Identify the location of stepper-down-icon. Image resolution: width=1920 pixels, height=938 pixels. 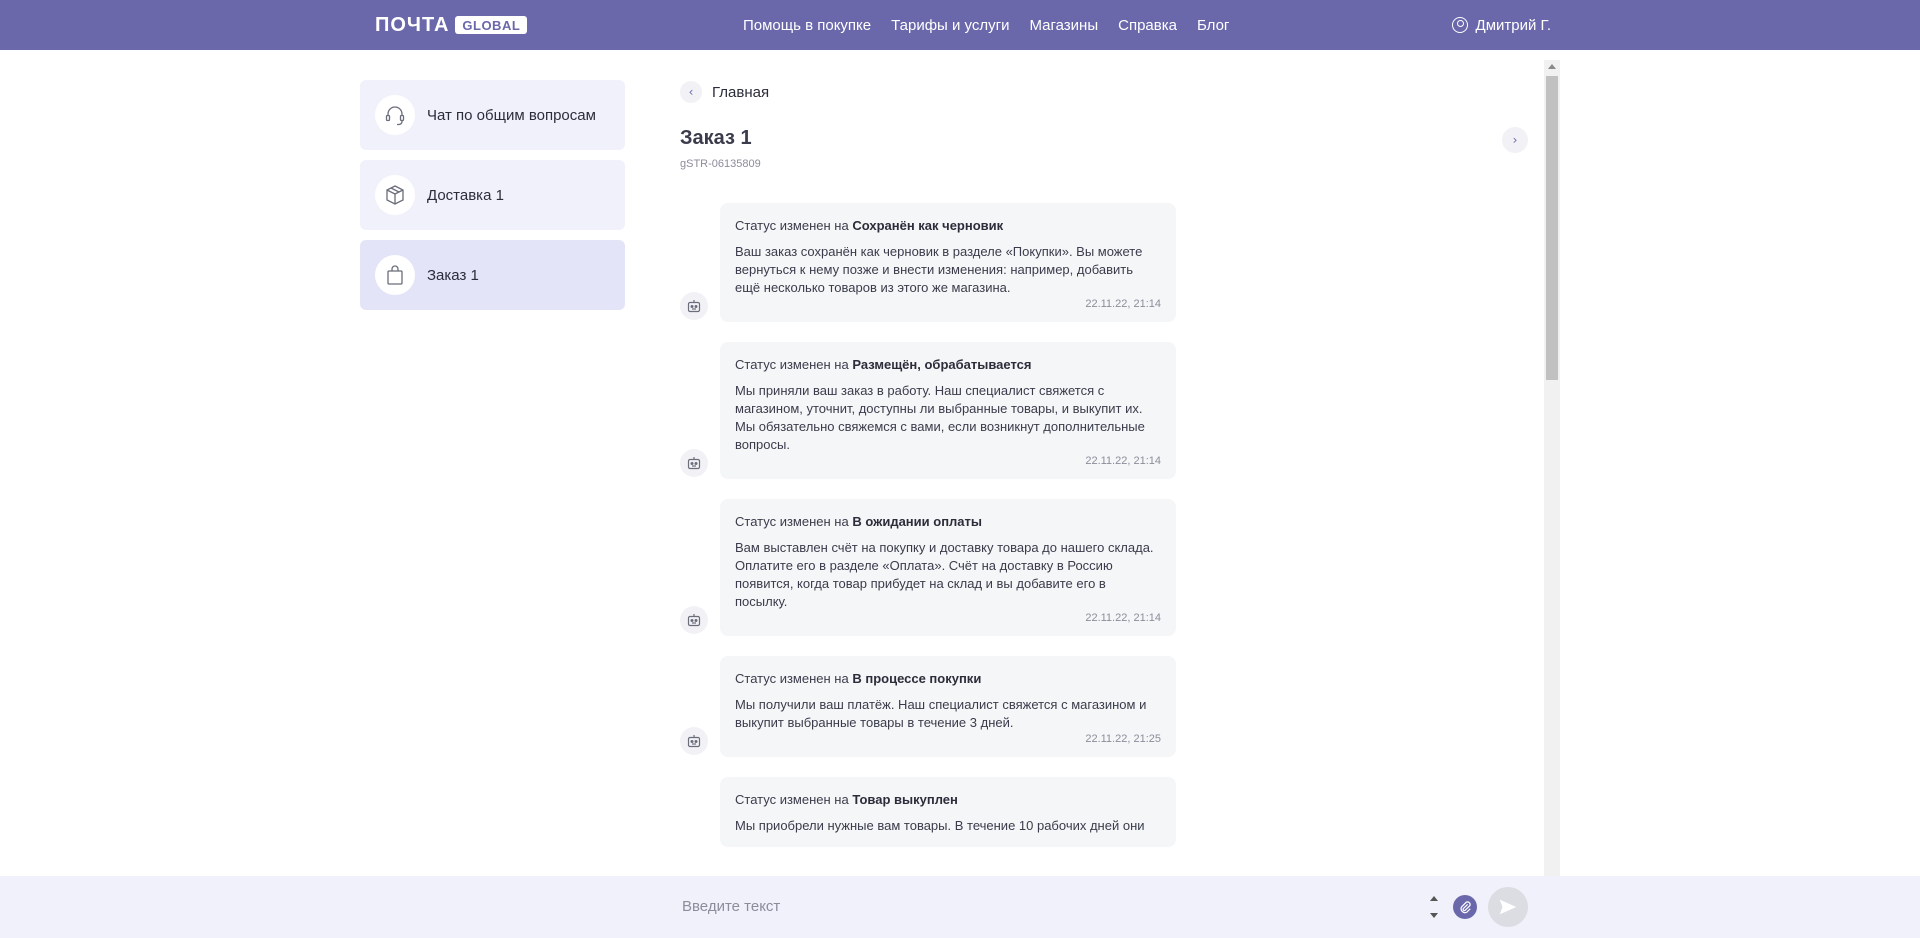
(1434, 915).